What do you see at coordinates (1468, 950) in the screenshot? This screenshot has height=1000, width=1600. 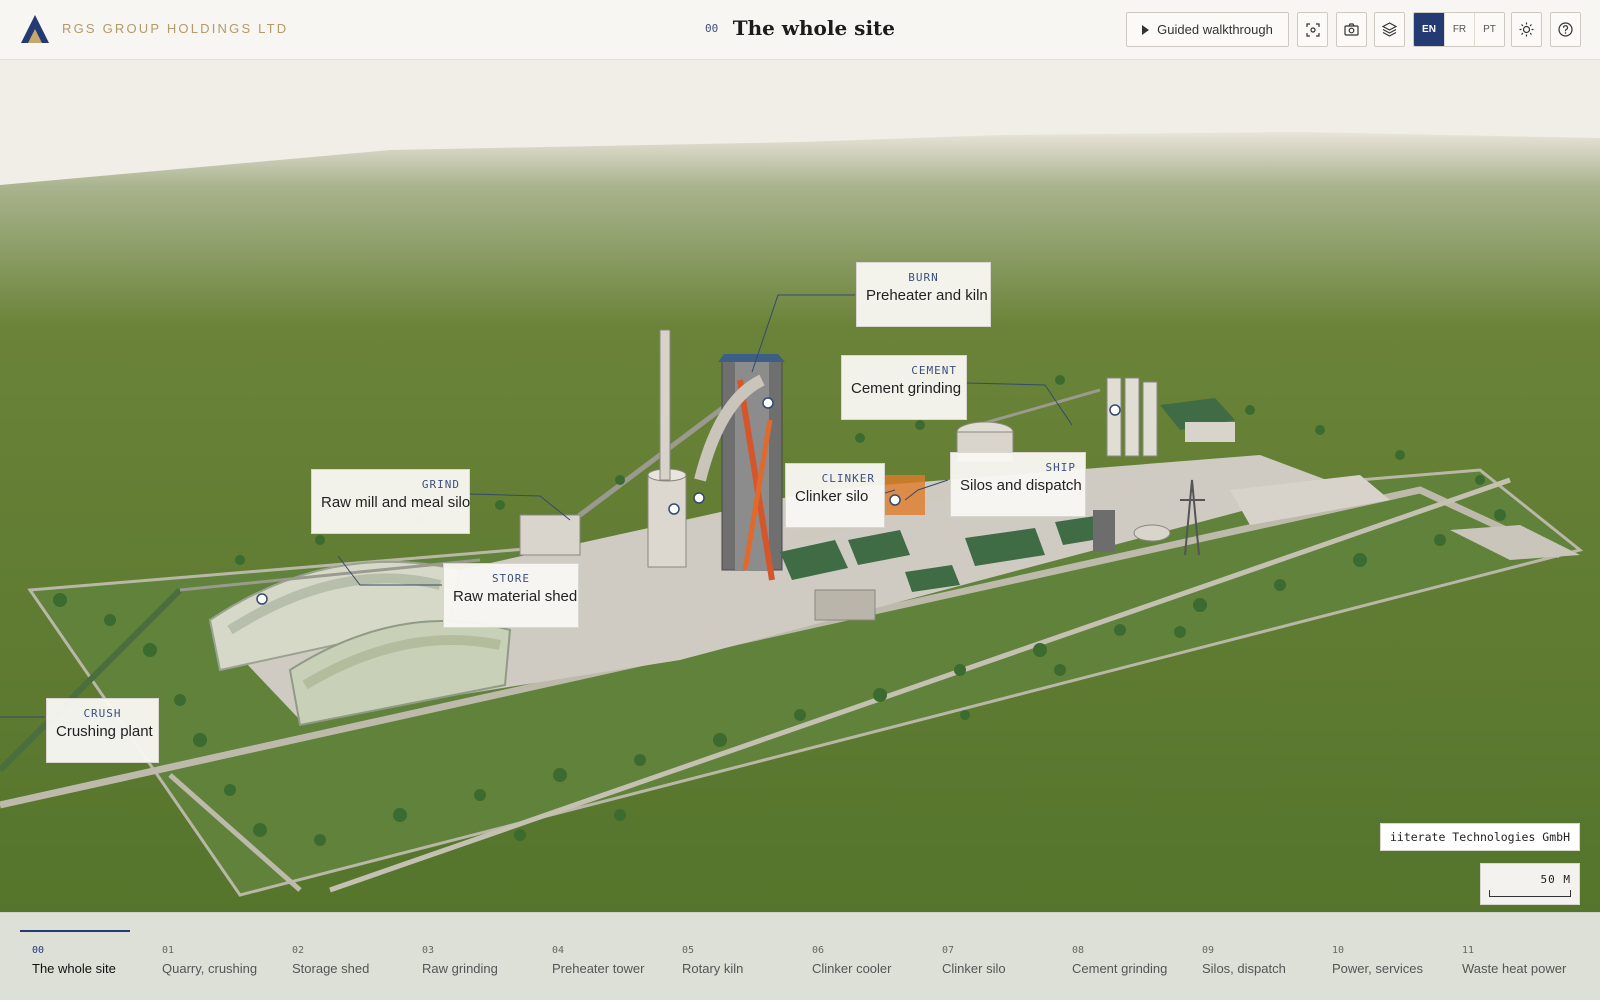 I see `chapter-number: 11` at bounding box center [1468, 950].